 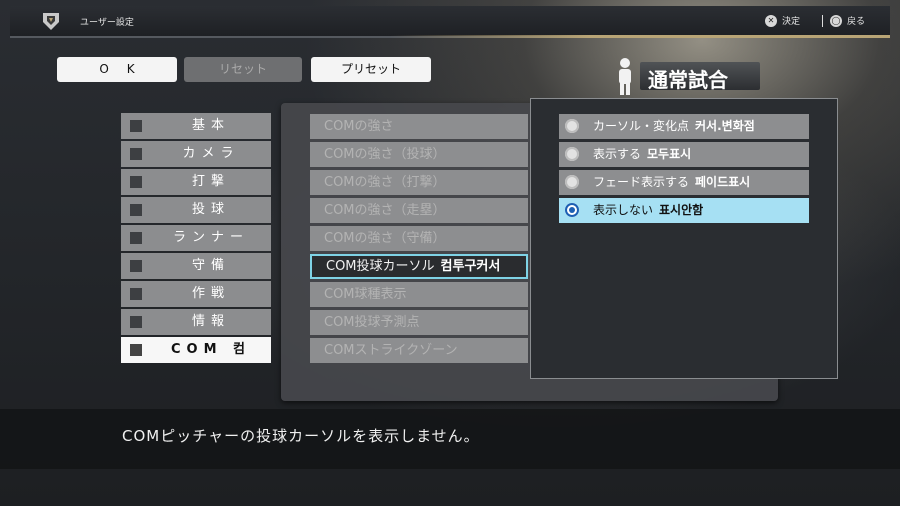 What do you see at coordinates (243, 69) in the screenshot?
I see `reset-button: リセット` at bounding box center [243, 69].